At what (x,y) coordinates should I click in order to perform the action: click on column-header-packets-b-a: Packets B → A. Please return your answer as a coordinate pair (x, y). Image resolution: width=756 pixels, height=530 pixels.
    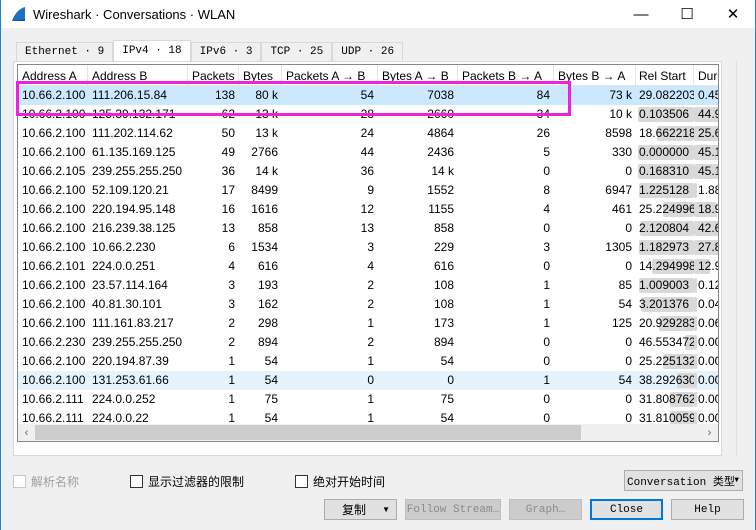
    Looking at the image, I should click on (506, 75).